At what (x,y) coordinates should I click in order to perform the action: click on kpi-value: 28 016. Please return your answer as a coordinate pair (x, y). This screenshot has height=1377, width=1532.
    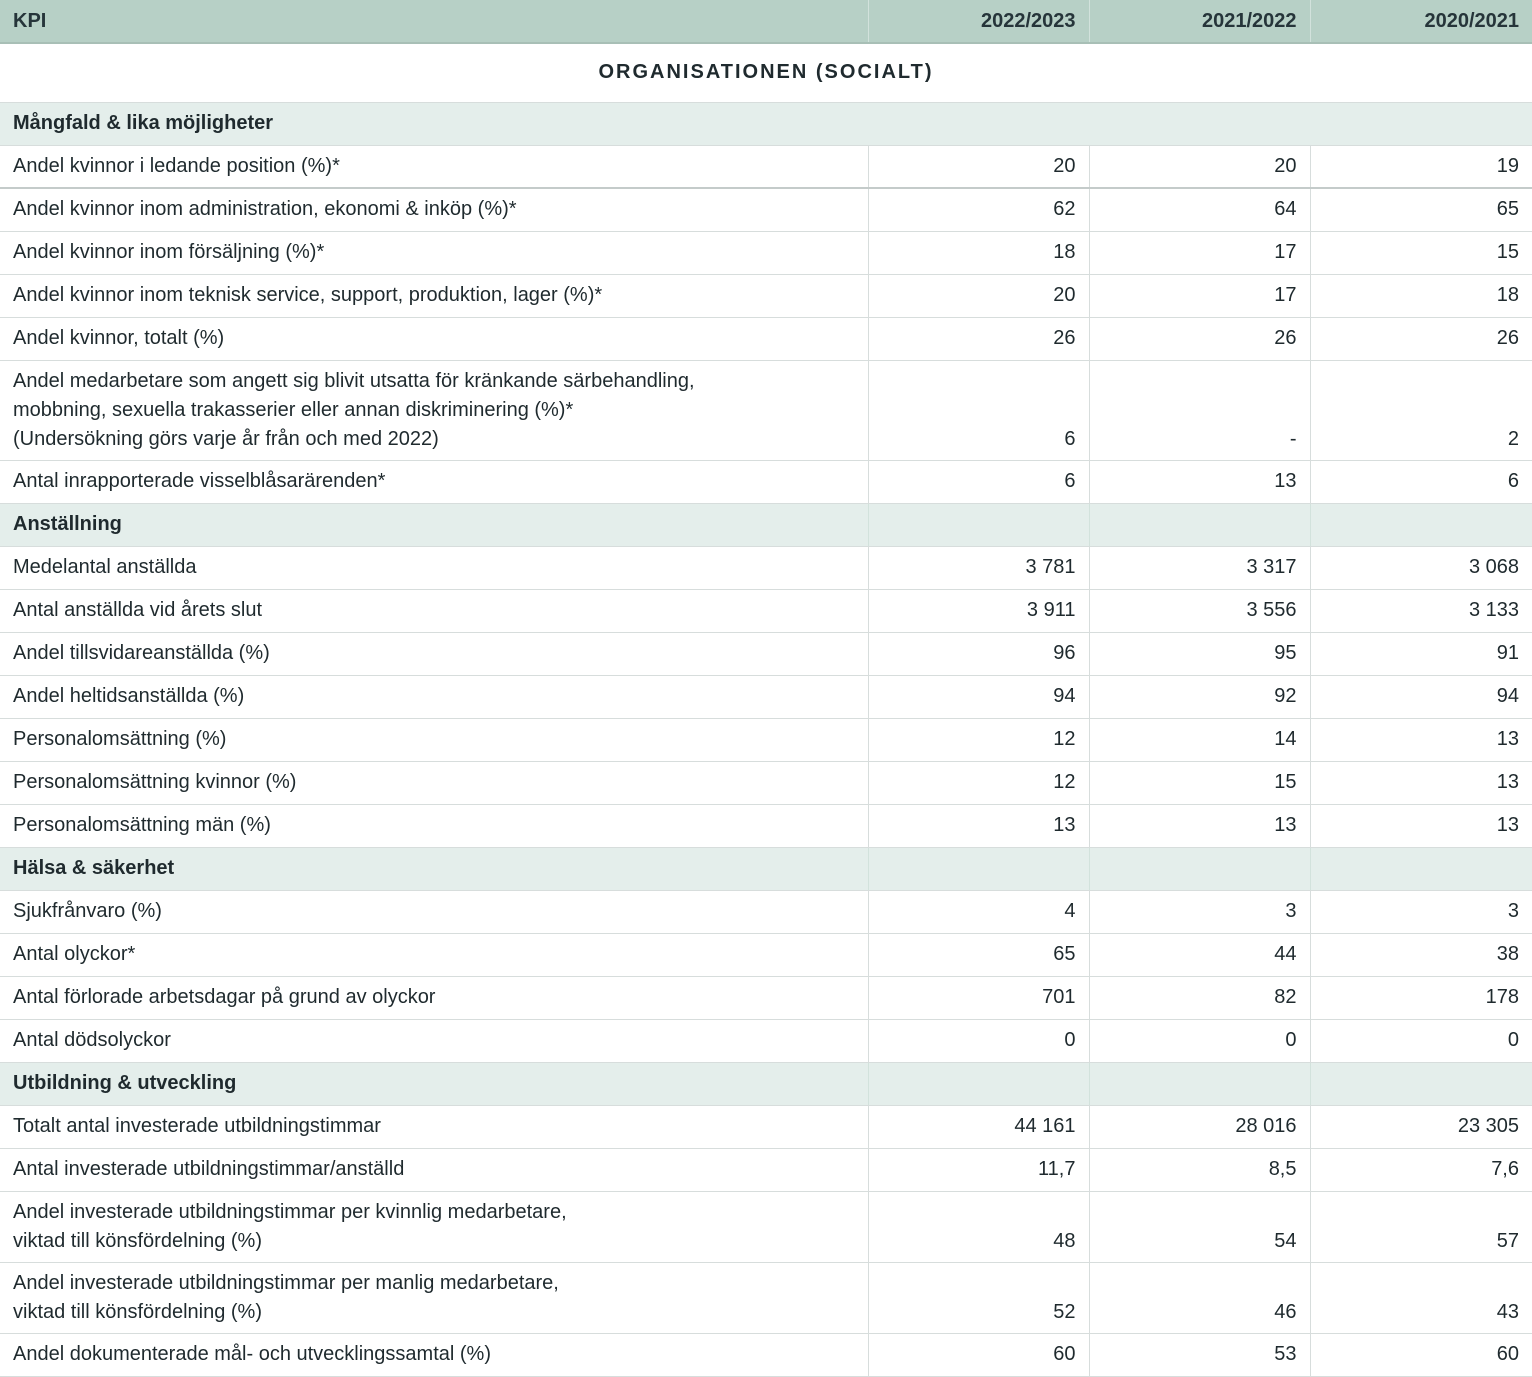
    Looking at the image, I should click on (1199, 1127).